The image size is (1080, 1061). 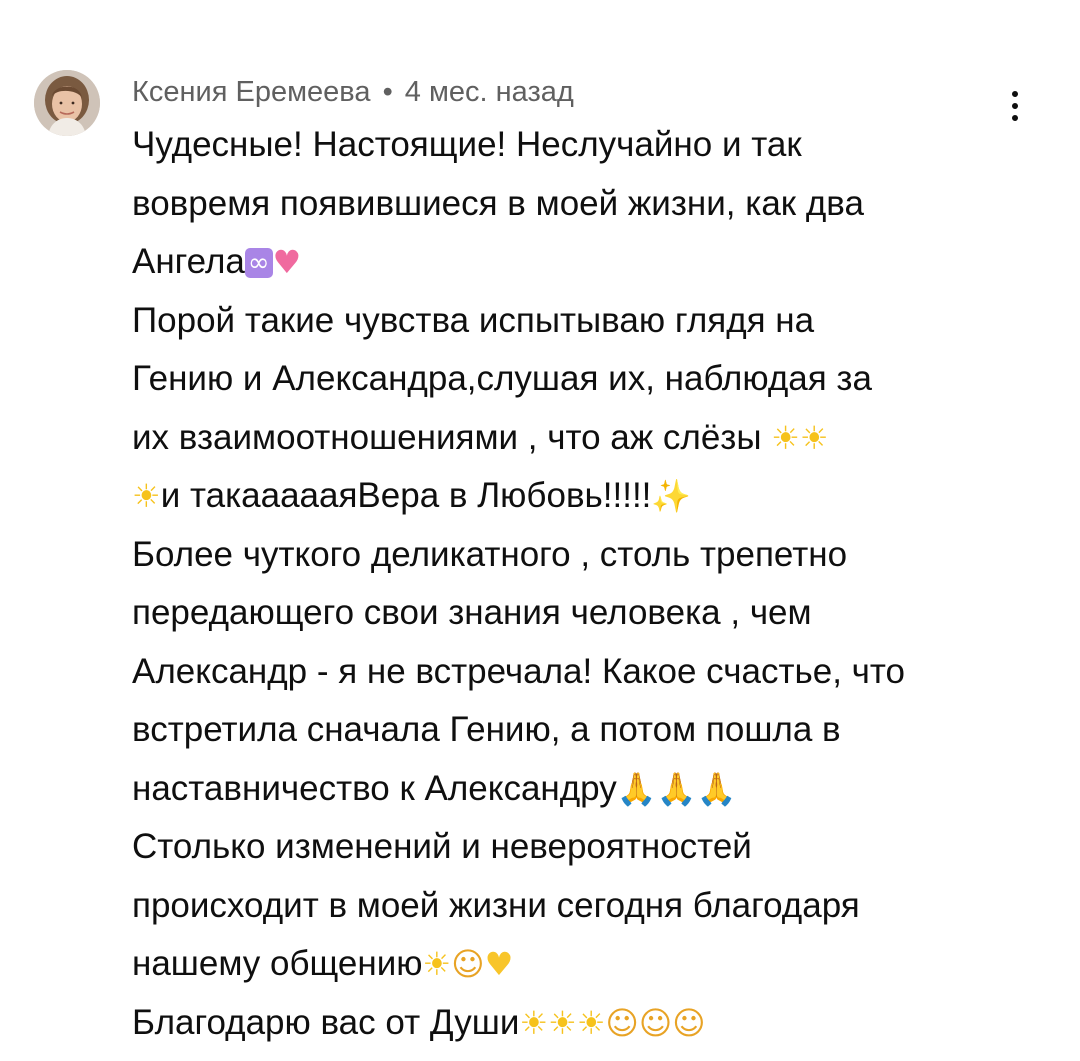 I want to click on avatar, so click(x=67, y=103).